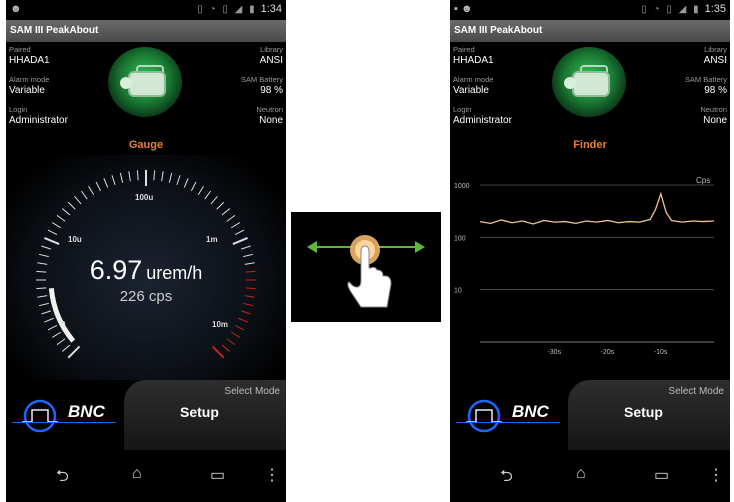 This screenshot has width=734, height=502. Describe the element at coordinates (116, 270) in the screenshot. I see `dose-rate-value: 6.97` at that location.